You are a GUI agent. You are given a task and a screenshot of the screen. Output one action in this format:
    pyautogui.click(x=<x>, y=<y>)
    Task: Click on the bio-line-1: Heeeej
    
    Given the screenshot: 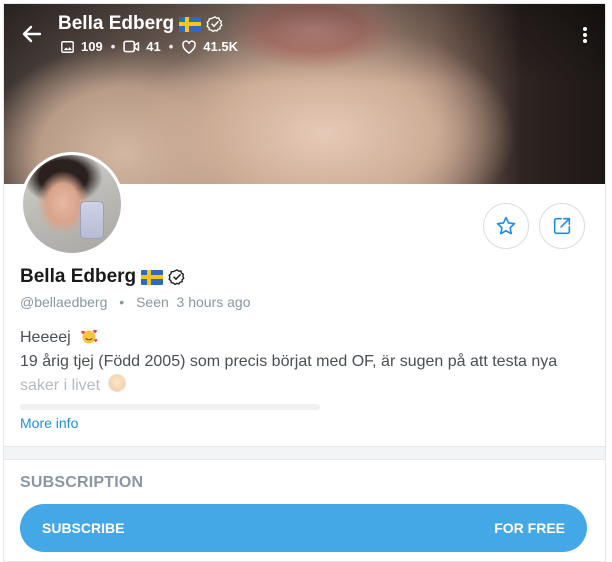 What is the action you would take?
    pyautogui.click(x=45, y=337)
    